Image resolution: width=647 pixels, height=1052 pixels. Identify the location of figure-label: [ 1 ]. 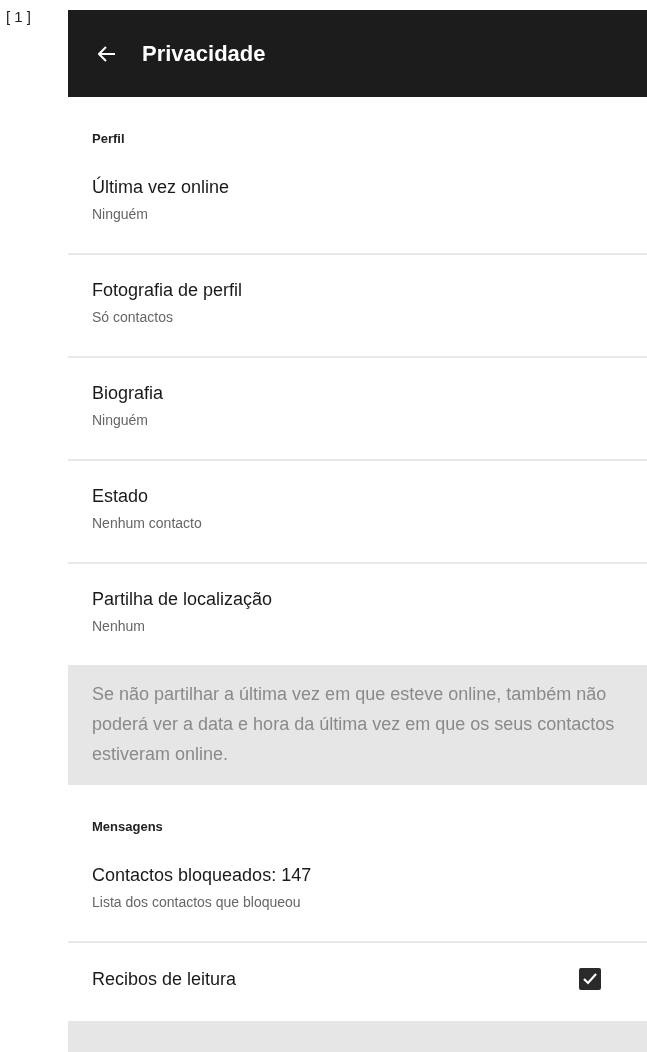
(18, 16).